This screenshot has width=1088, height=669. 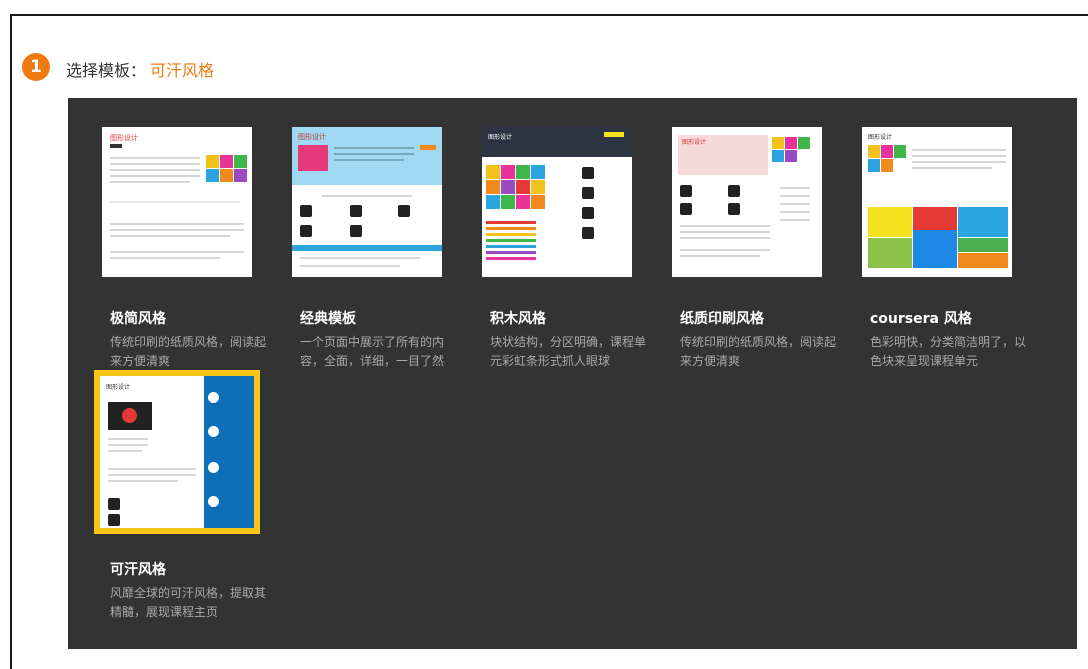 What do you see at coordinates (557, 202) in the screenshot?
I see `template-thumbnail-blocks: 图形设计` at bounding box center [557, 202].